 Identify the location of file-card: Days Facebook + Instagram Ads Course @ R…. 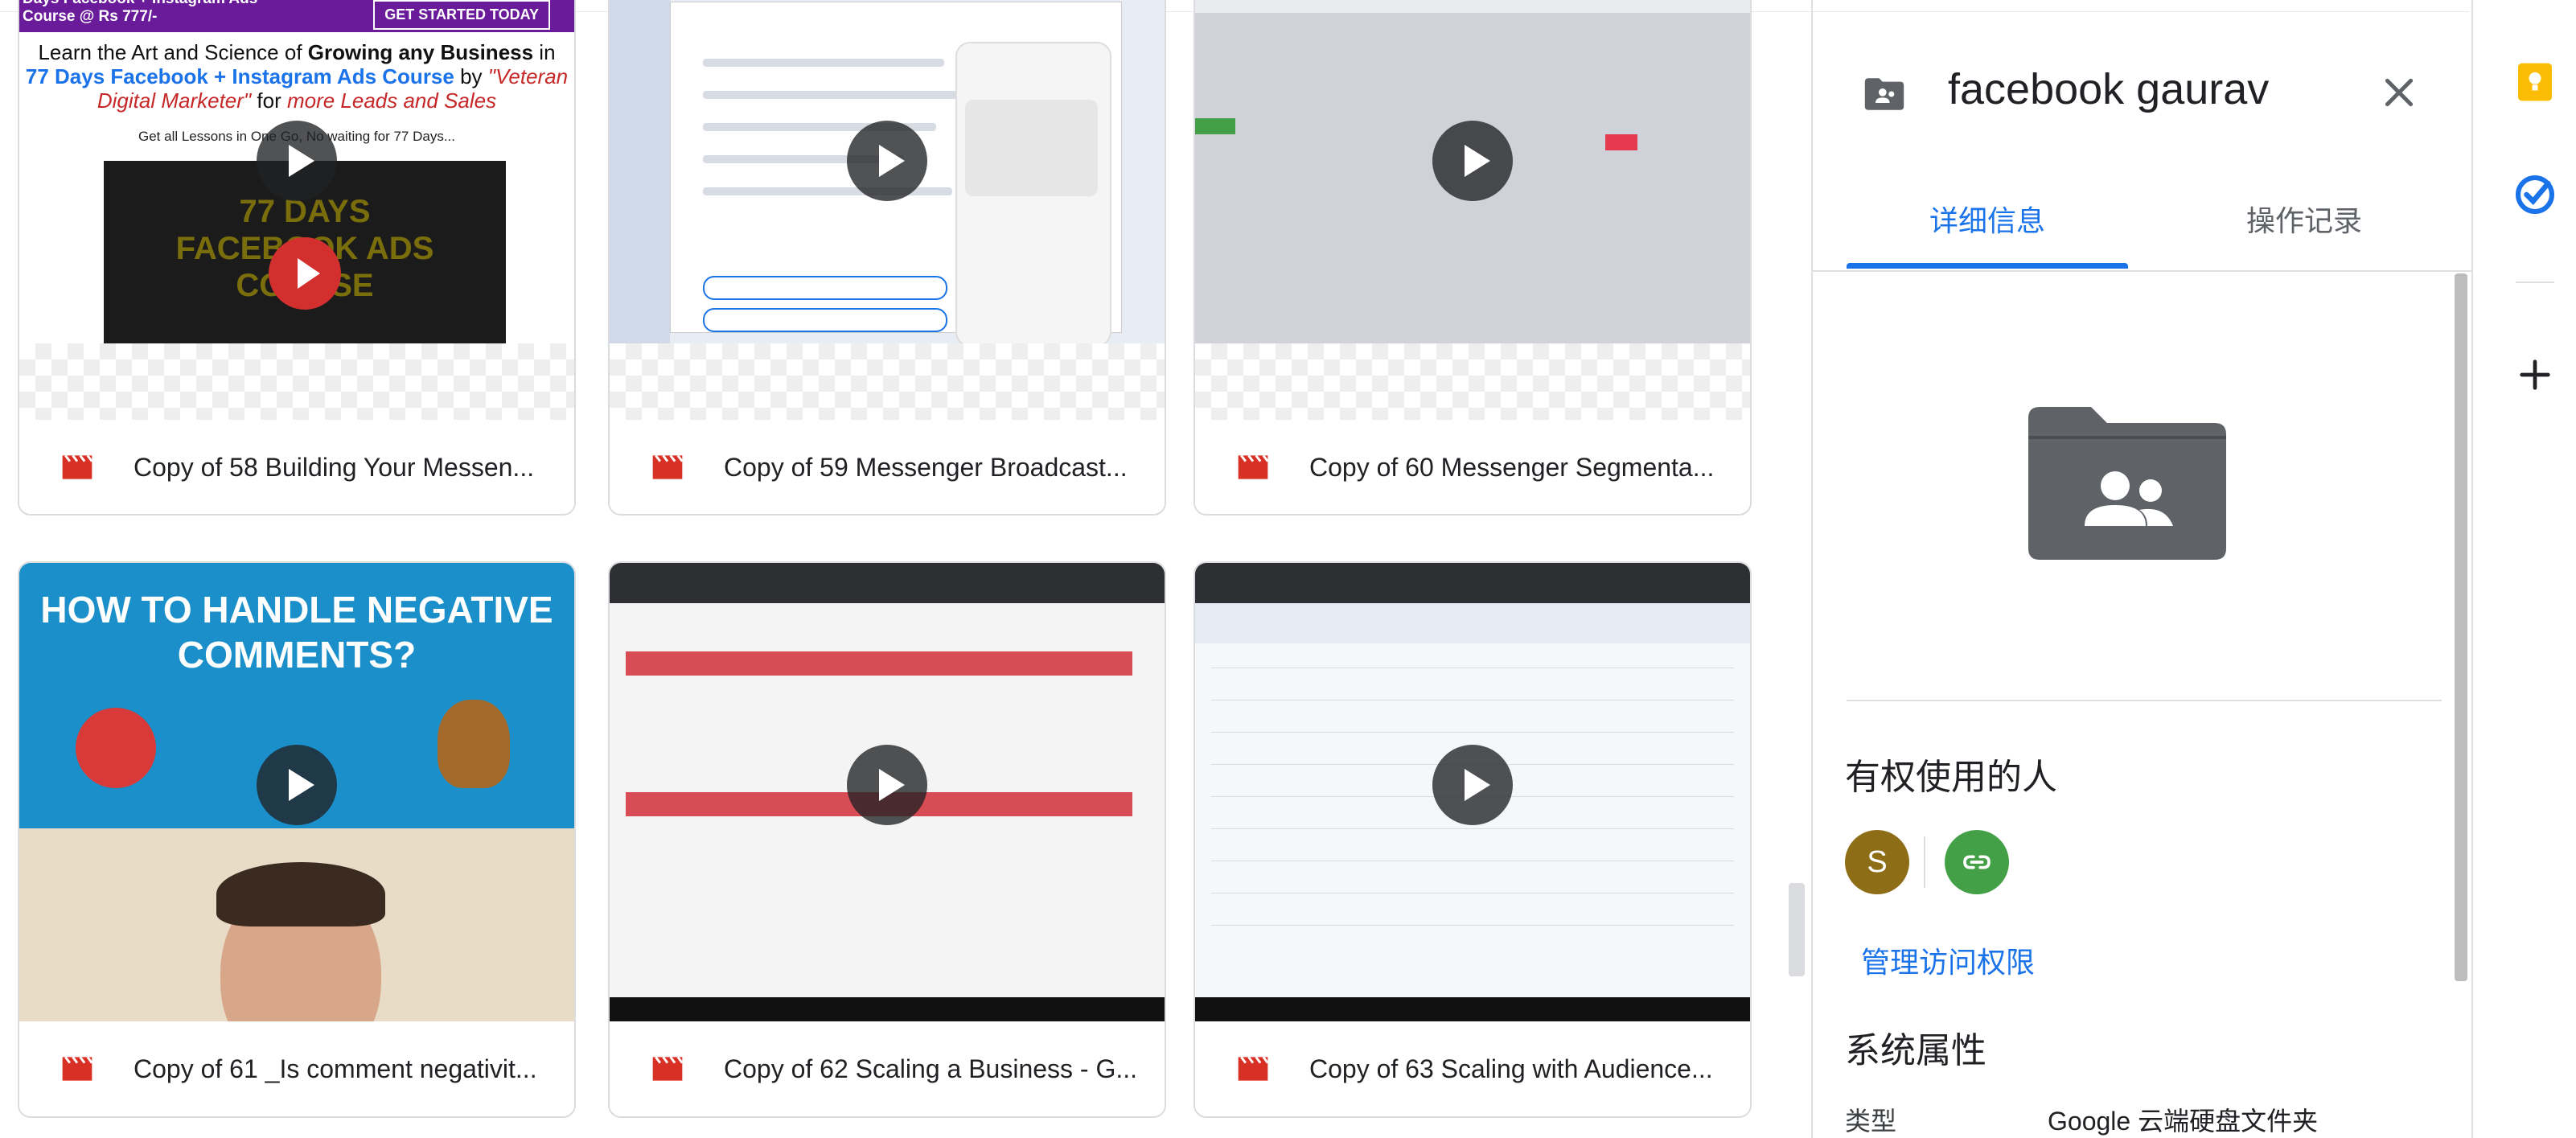
(297, 258).